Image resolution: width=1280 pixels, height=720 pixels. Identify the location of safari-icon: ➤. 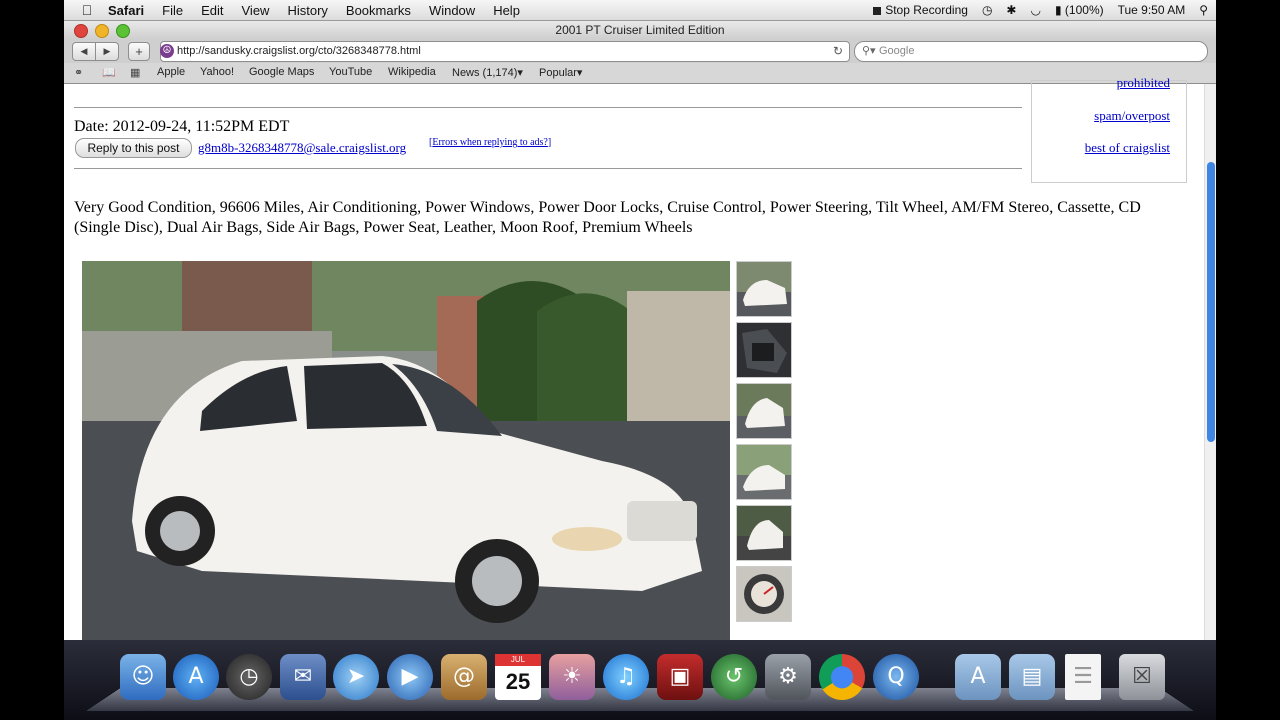
(356, 677).